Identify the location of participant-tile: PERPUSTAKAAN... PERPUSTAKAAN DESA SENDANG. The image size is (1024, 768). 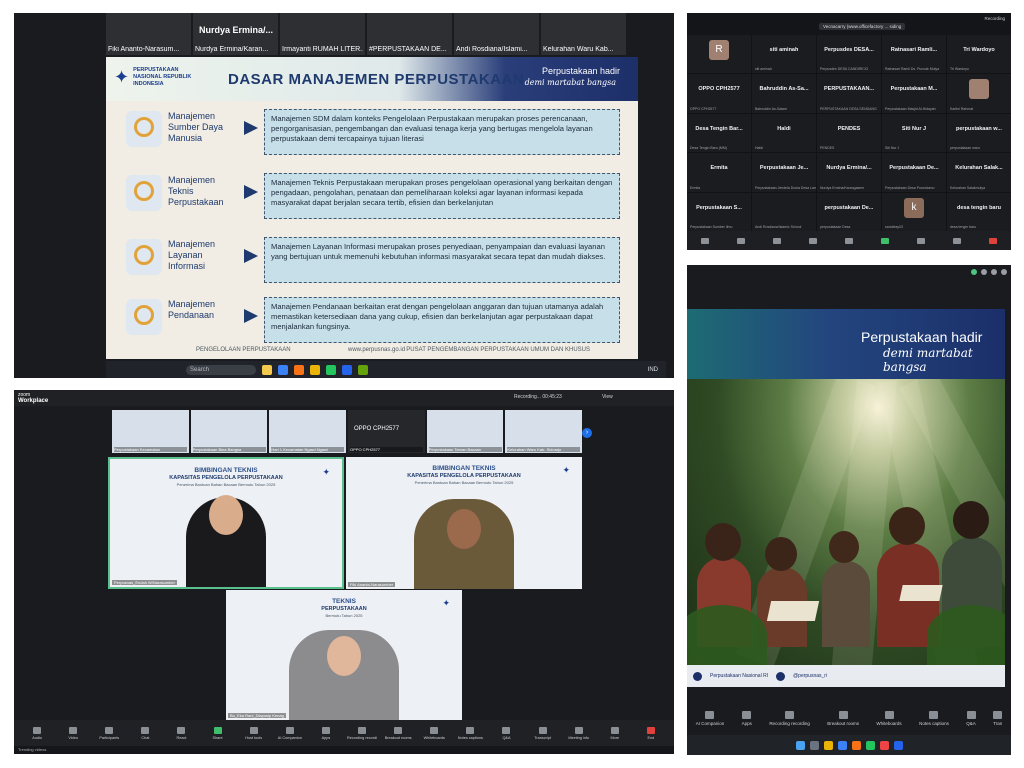
(849, 93).